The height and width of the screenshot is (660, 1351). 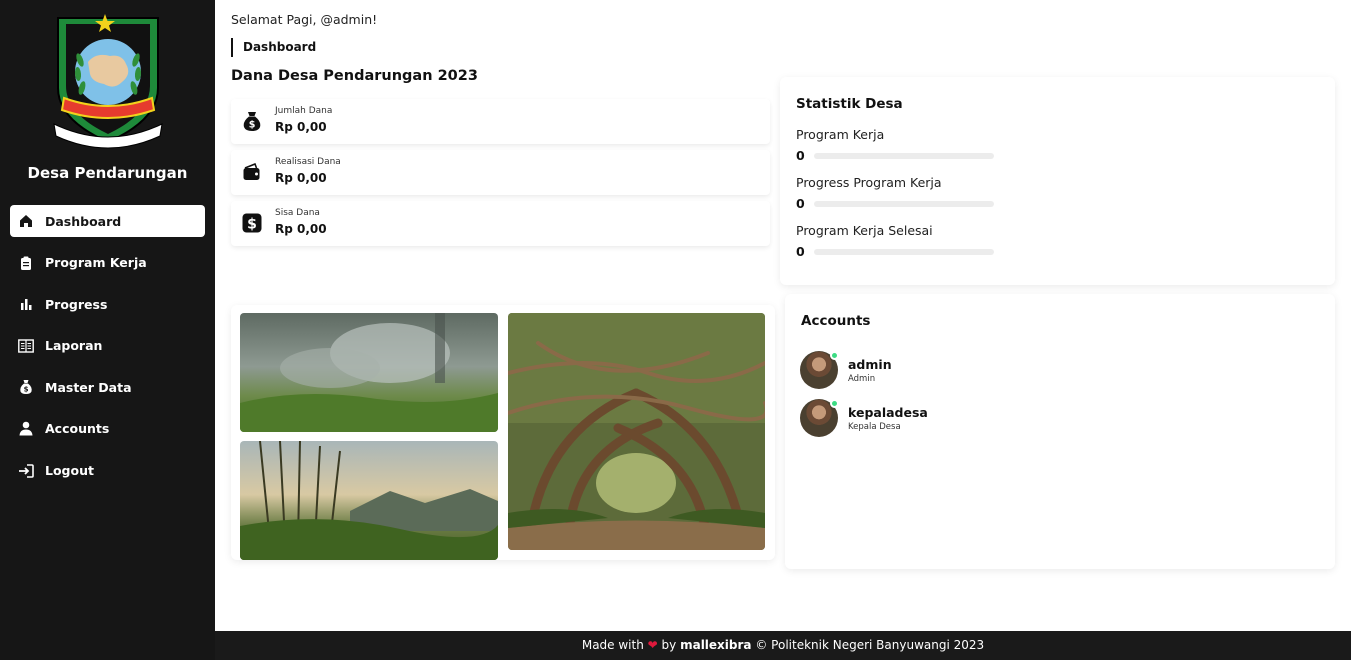 What do you see at coordinates (870, 645) in the screenshot?
I see `footer-copyright: © Politeknik Negeri Banyuwangi 2023` at bounding box center [870, 645].